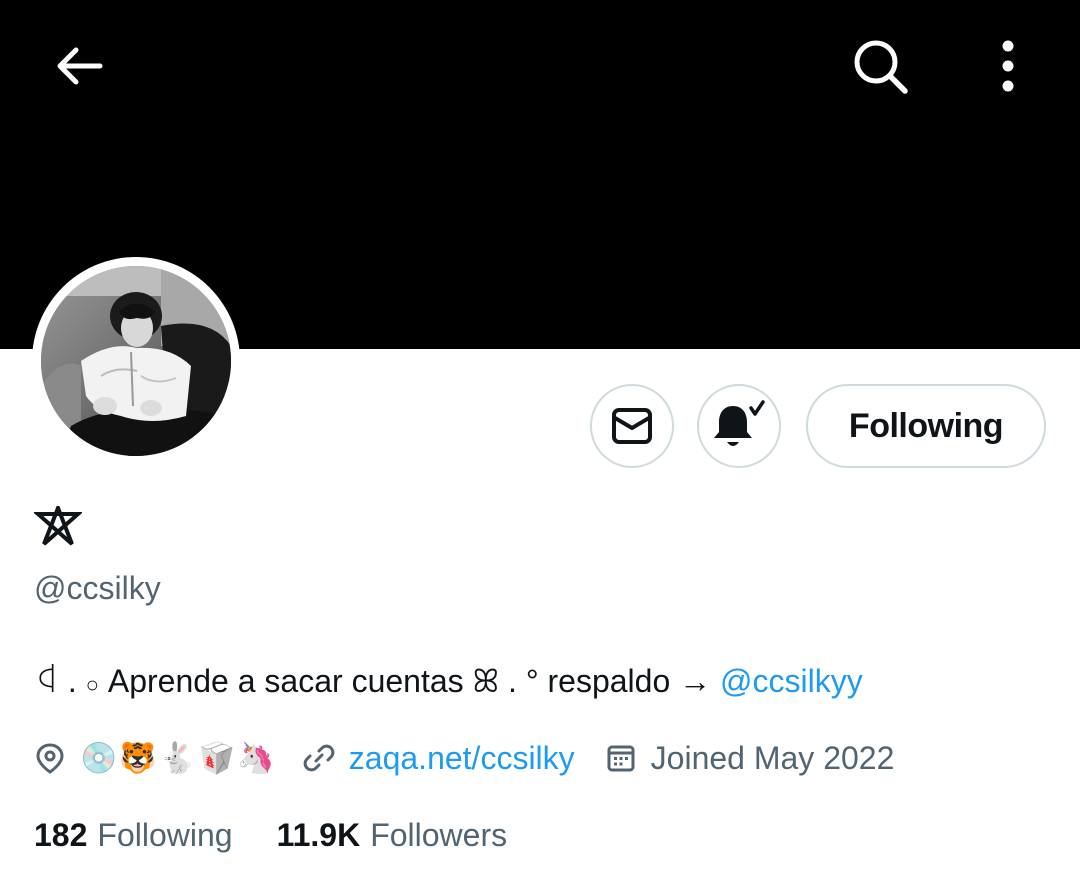  What do you see at coordinates (58, 524) in the screenshot?
I see `pentagram-icon` at bounding box center [58, 524].